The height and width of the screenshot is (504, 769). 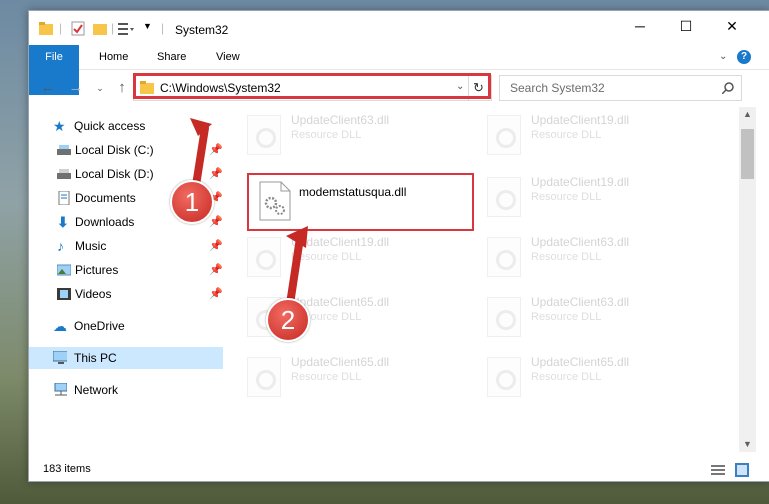 I want to click on step-1-badge: 1, so click(x=192, y=202).